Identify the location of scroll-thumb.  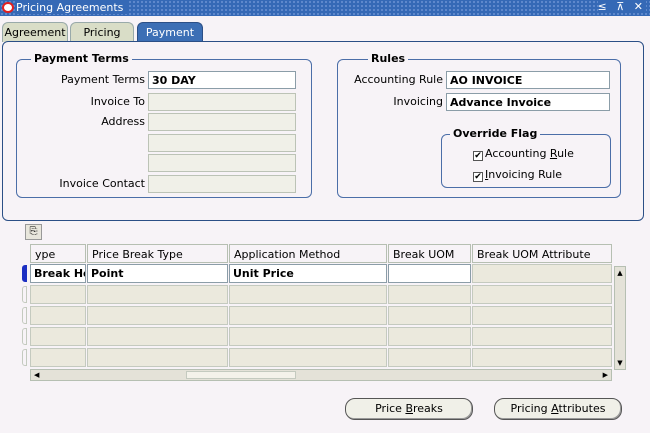
(241, 375).